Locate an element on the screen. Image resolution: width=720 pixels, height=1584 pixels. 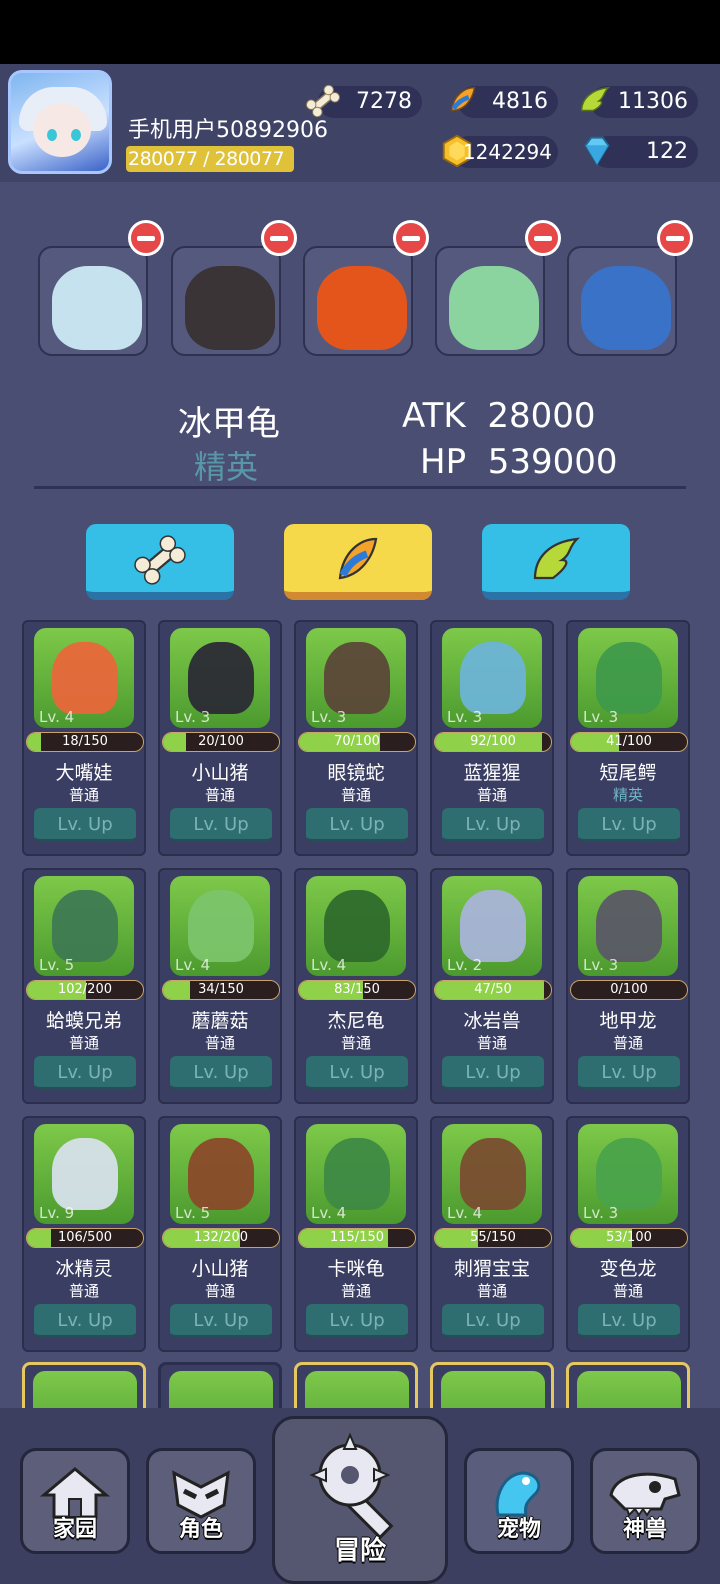
pet-card: Lv. 5 102/200 蛤蟆兄弟 普通 Lv. Up is located at coordinates (84, 986).